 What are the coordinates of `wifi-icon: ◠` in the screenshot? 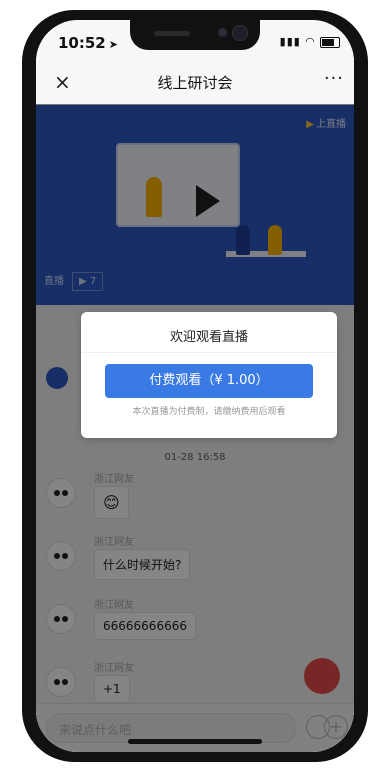 It's located at (310, 41).